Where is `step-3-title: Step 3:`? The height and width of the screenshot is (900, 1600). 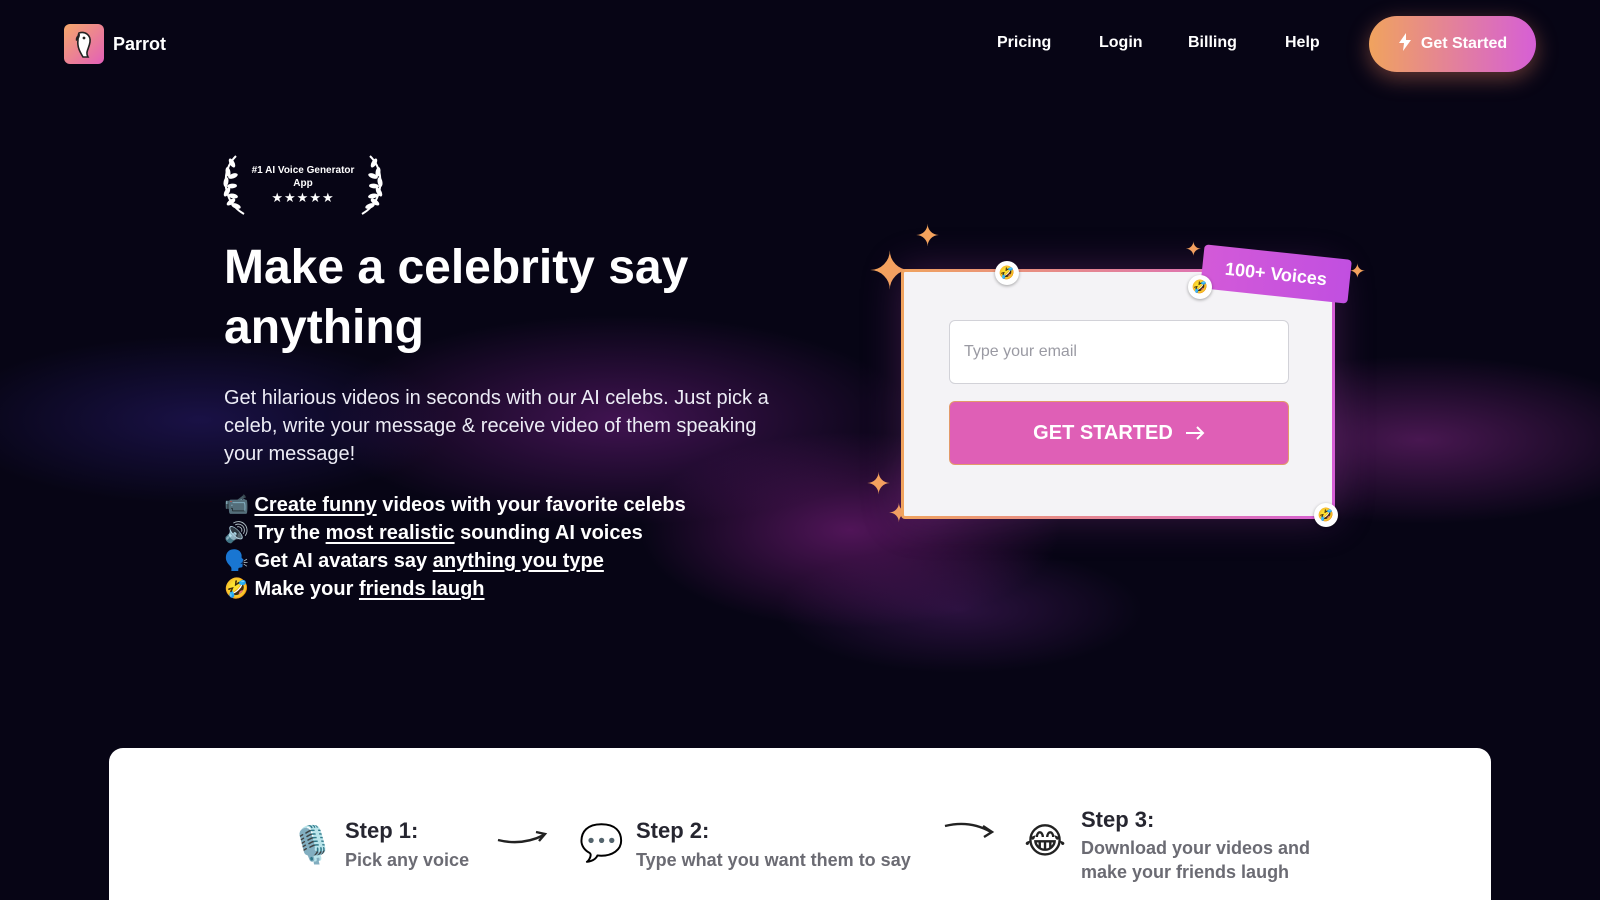
step-3-title: Step 3: is located at coordinates (1118, 819).